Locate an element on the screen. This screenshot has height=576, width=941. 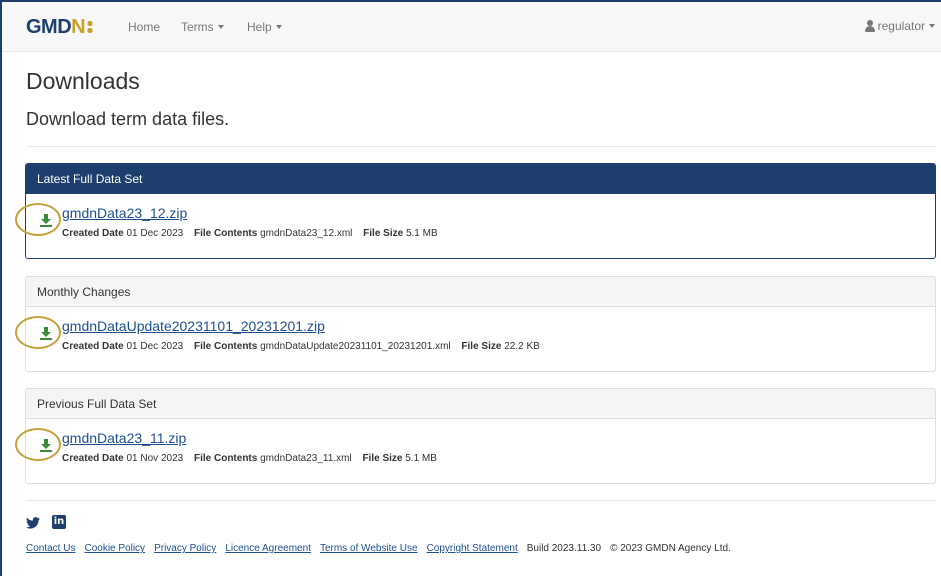
footer-link-copyright-statement: Copyright Statement is located at coordinates (472, 548).